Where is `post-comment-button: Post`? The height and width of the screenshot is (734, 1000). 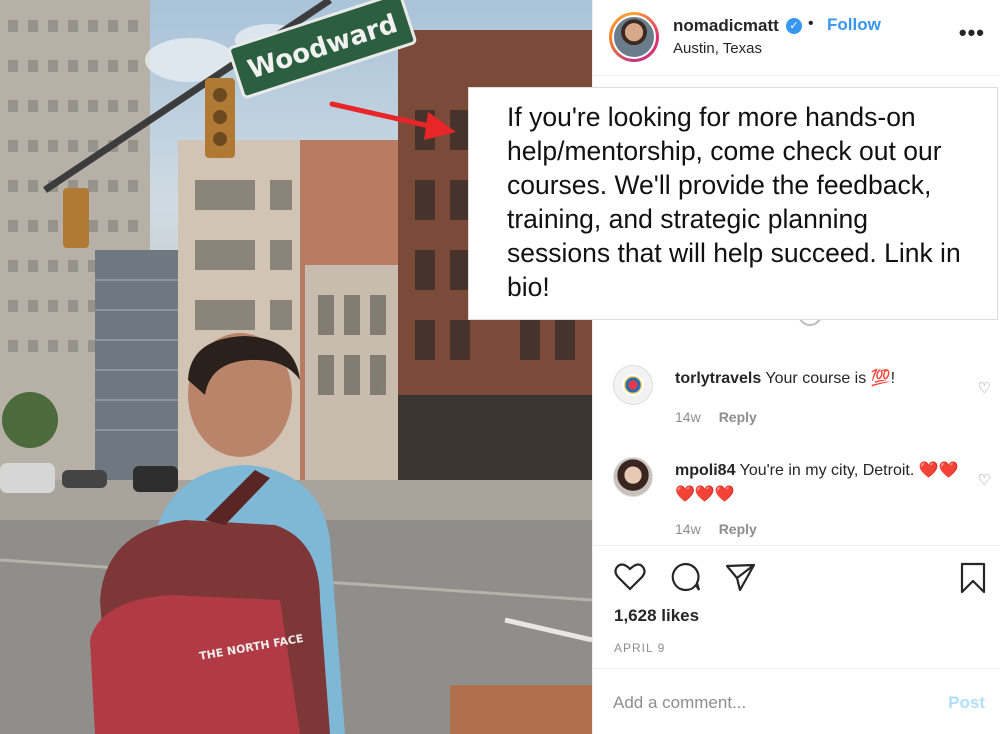 post-comment-button: Post is located at coordinates (966, 703).